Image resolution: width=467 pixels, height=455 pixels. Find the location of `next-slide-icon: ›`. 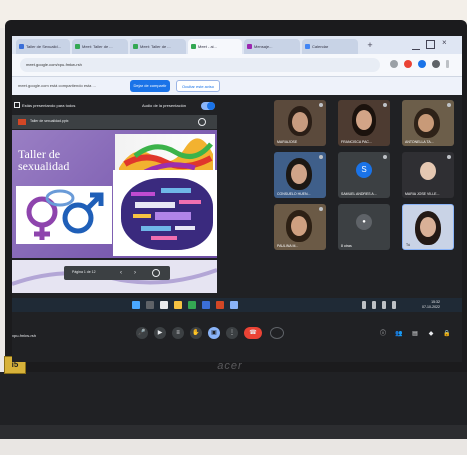

next-slide-icon: › is located at coordinates (138, 273).